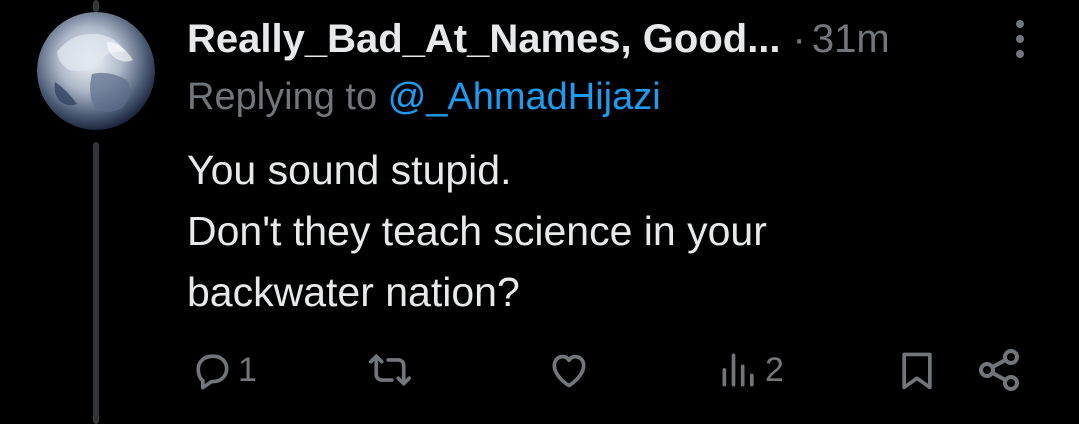 Image resolution: width=1079 pixels, height=424 pixels. What do you see at coordinates (1020, 24) in the screenshot?
I see `more-icon` at bounding box center [1020, 24].